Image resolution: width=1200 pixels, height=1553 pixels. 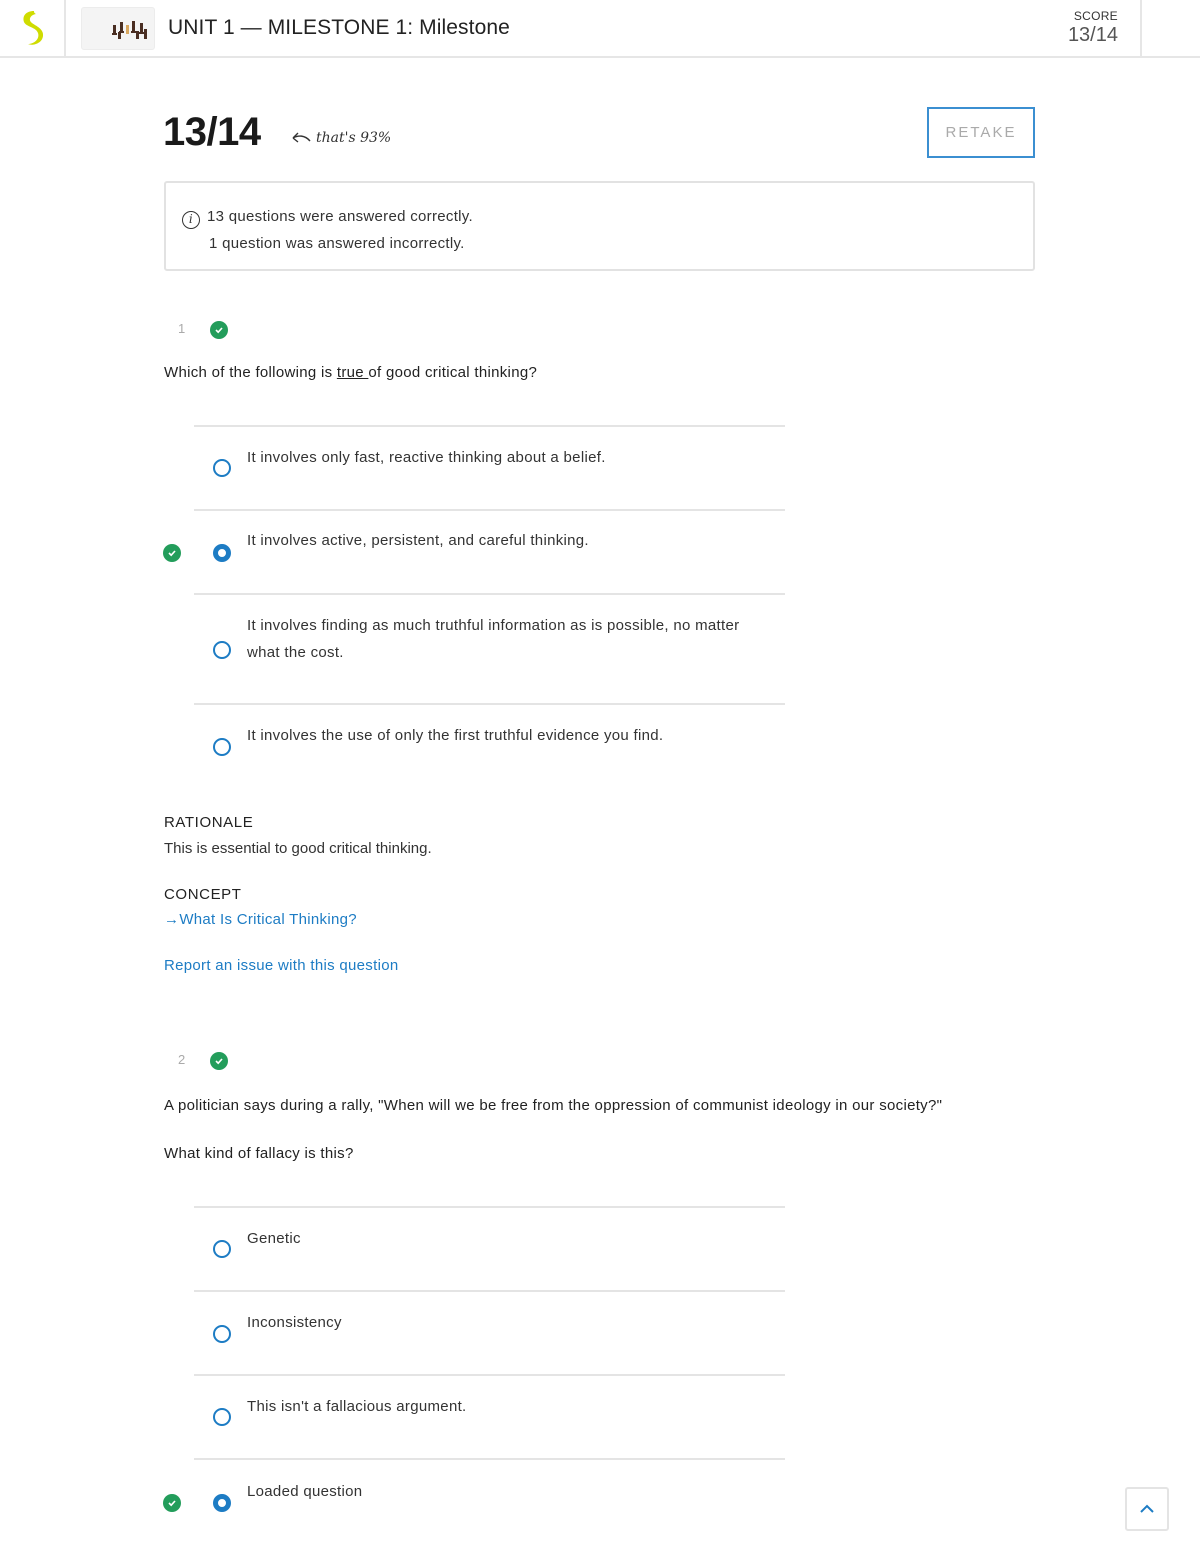 I want to click on concept-link-text: What Is Critical Thinking?, so click(x=268, y=919).